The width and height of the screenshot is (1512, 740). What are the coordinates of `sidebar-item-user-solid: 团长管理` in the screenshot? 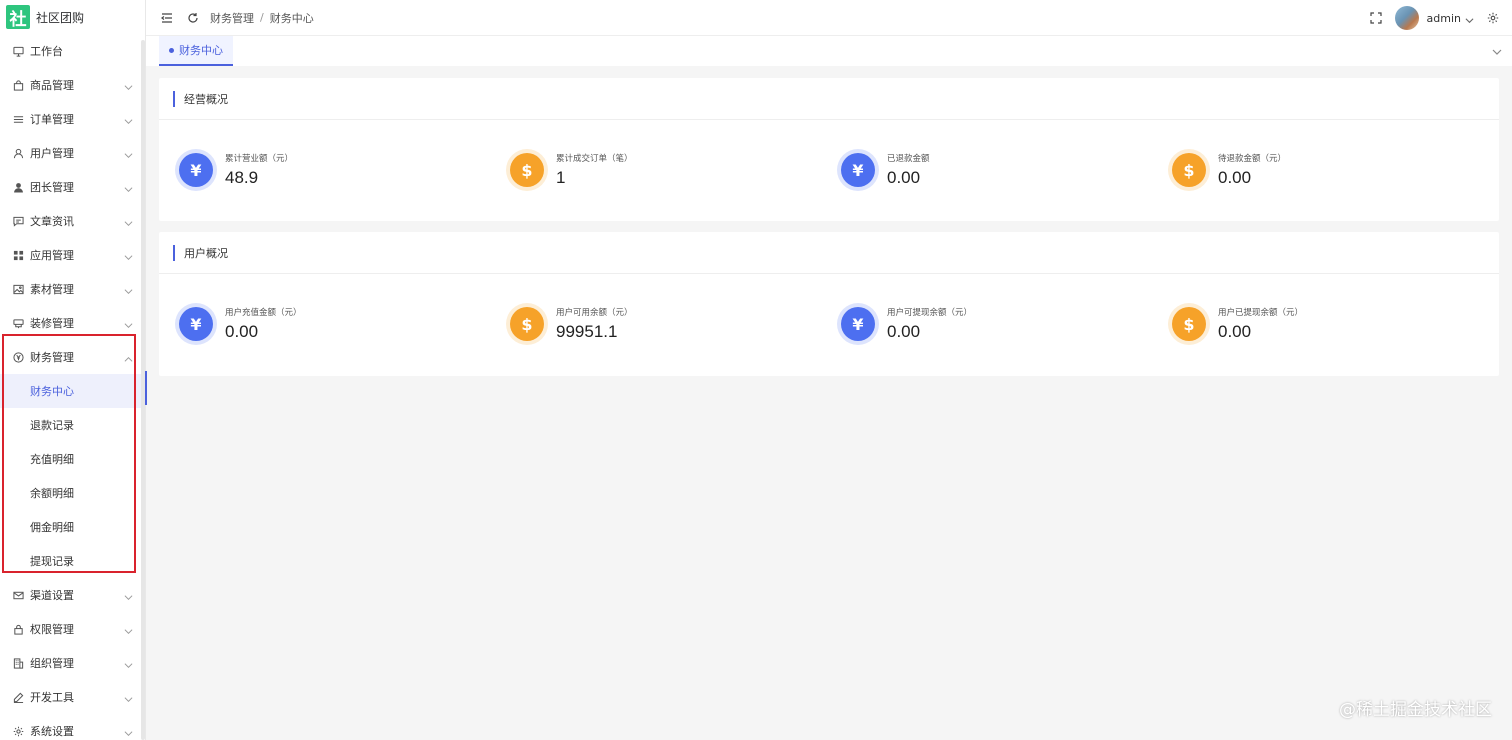 It's located at (72, 187).